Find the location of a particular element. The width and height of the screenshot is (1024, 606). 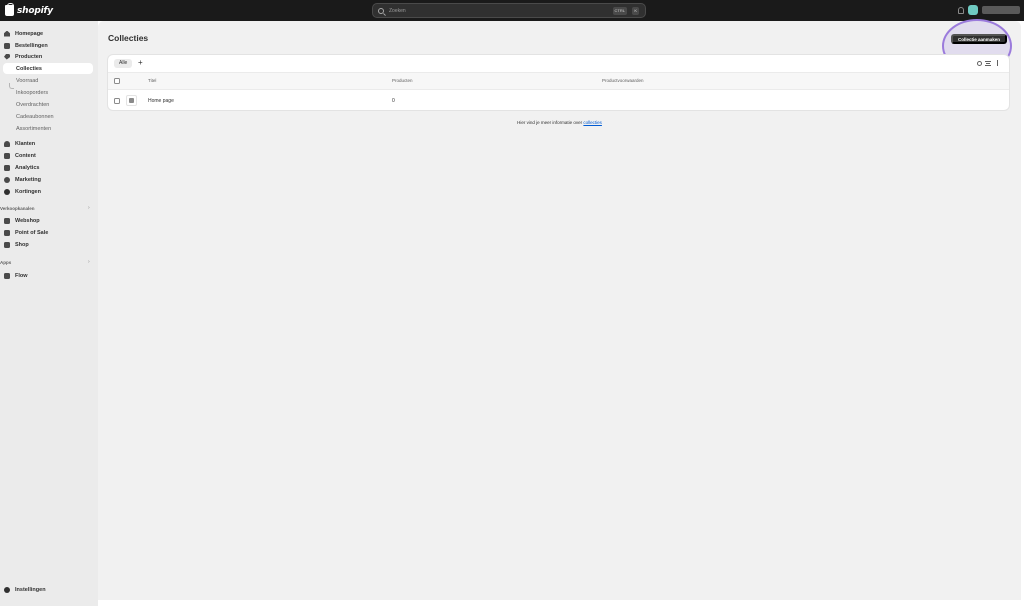

search-placeholder: Zoeken is located at coordinates (397, 10).